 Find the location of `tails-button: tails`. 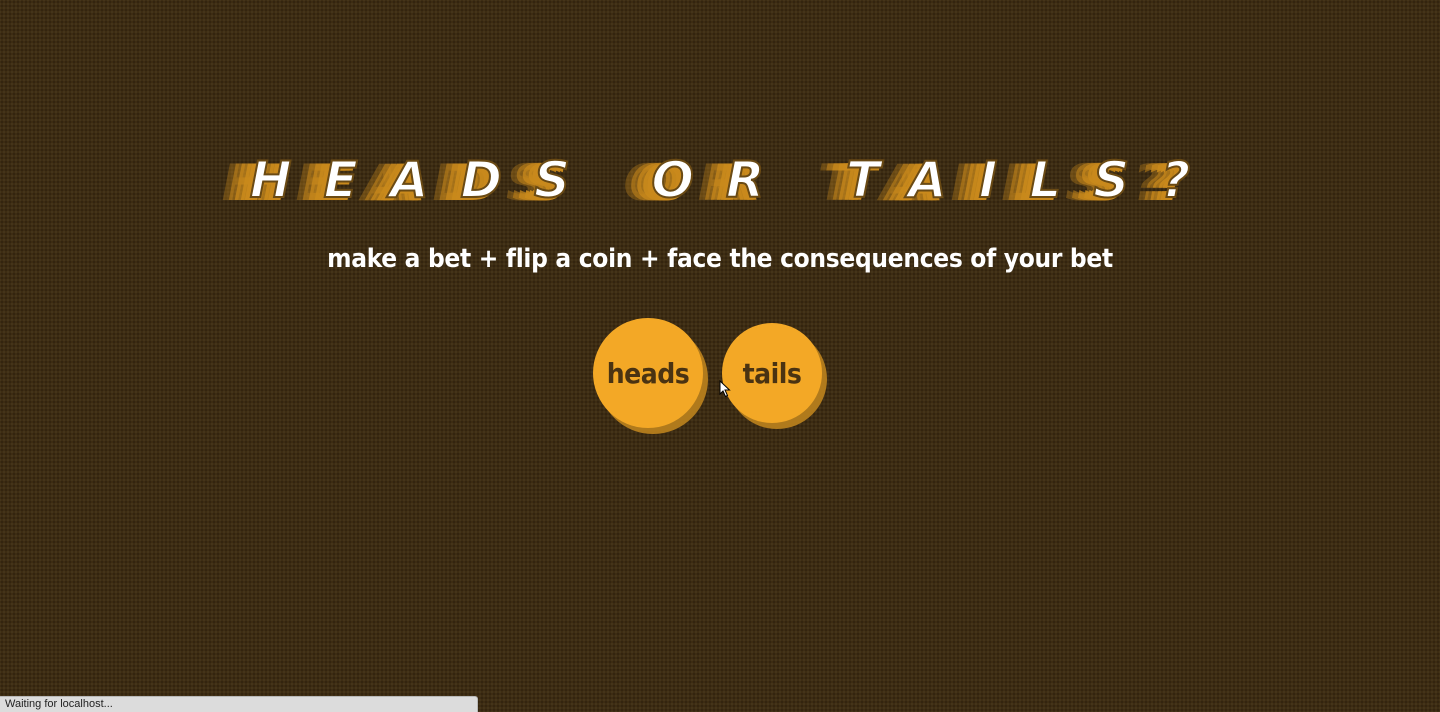

tails-button: tails is located at coordinates (772, 373).